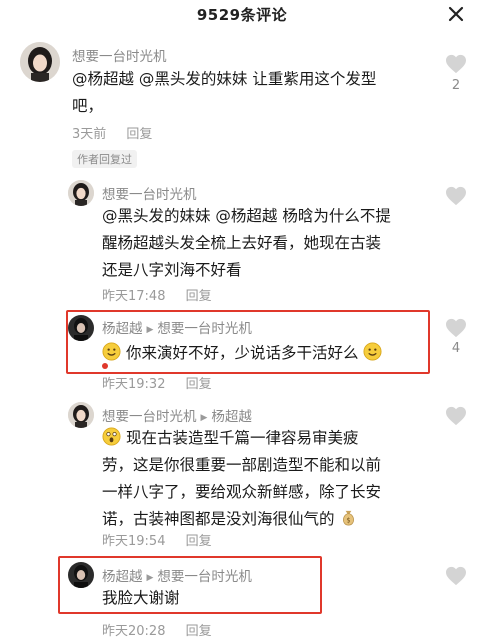  I want to click on comment-meta: 昨天19:54 回复, so click(157, 539).